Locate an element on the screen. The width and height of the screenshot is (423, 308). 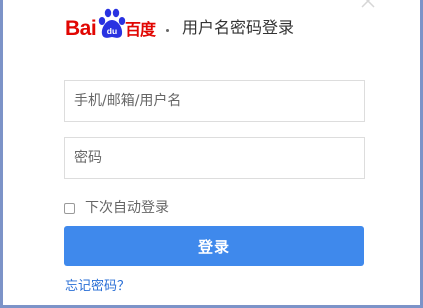
remember-checkbox is located at coordinates (69, 208).